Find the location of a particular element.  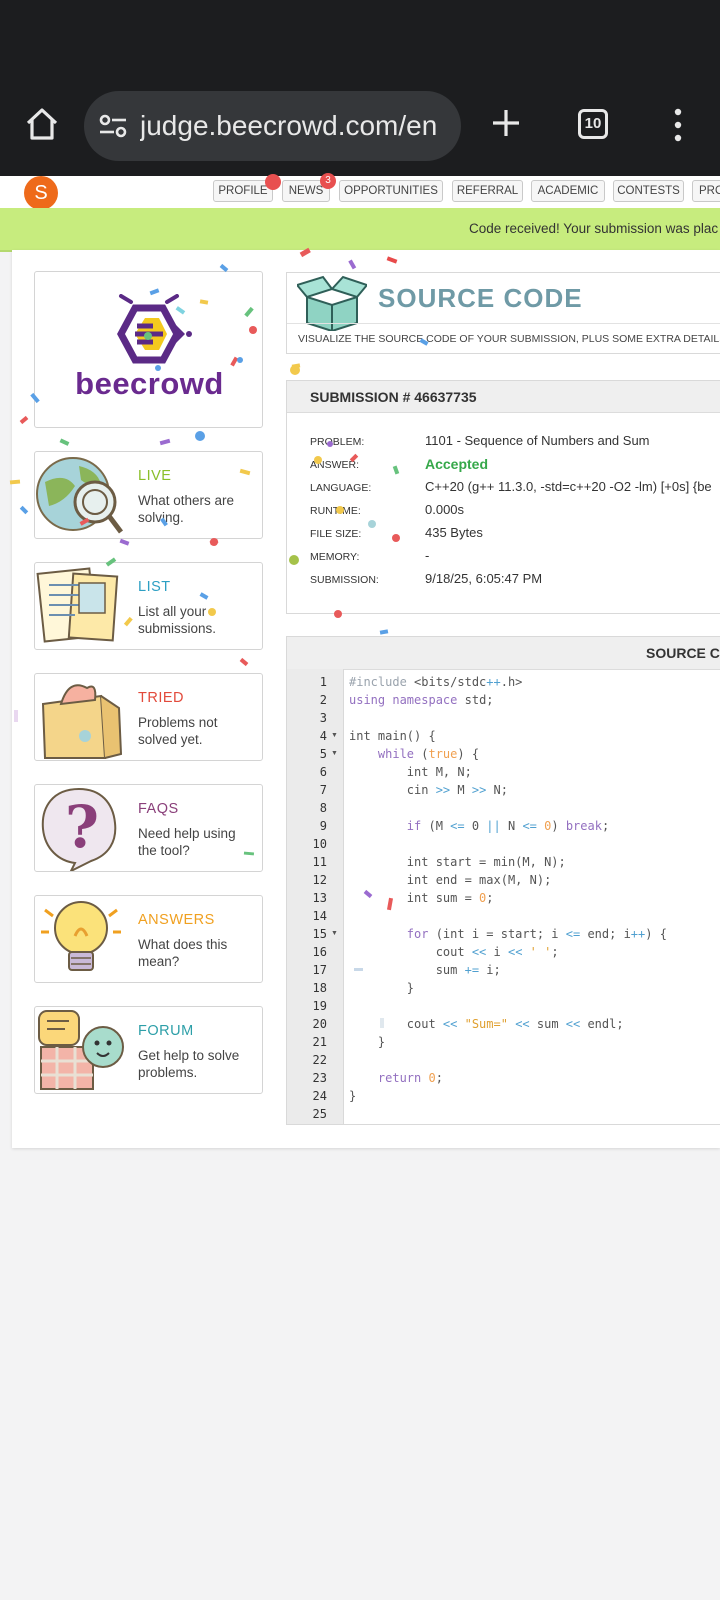

nav-profile: PROFILE is located at coordinates (243, 191).